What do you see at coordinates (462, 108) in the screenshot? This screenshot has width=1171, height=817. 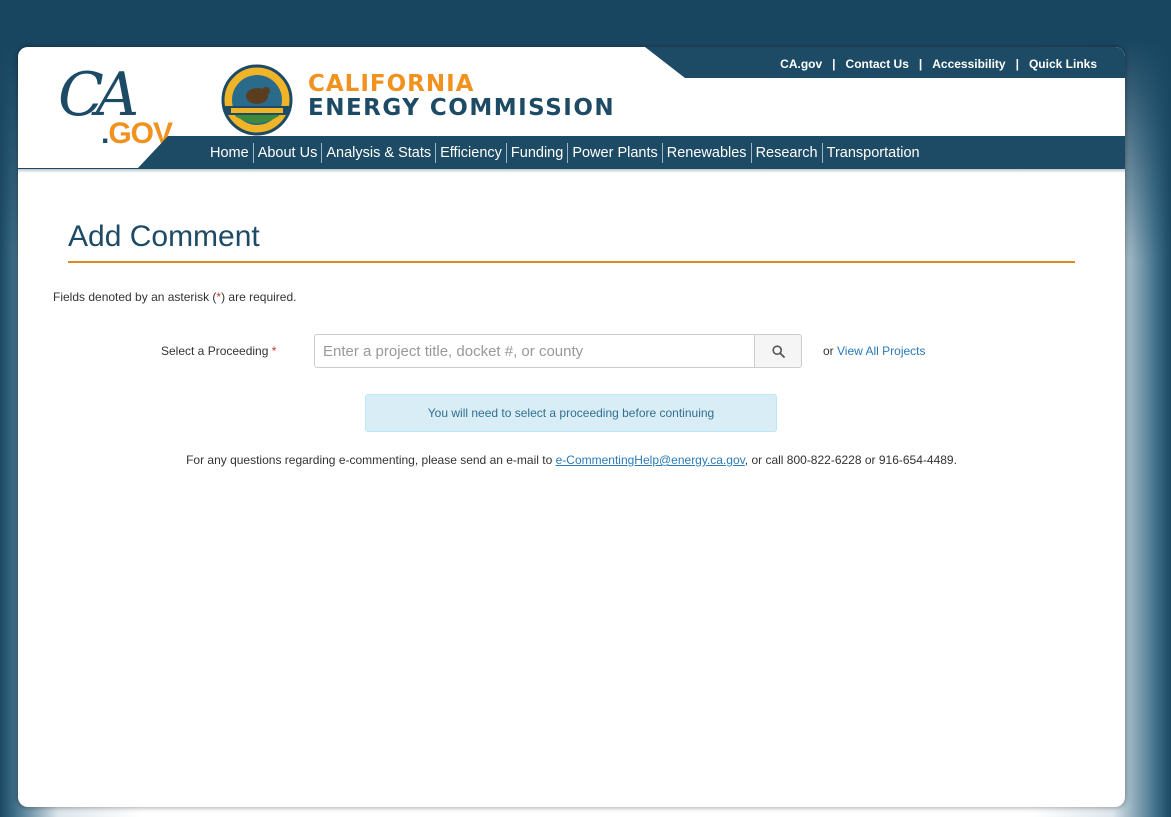 I see `agency-title-line2: ENERGY COMMISSION` at bounding box center [462, 108].